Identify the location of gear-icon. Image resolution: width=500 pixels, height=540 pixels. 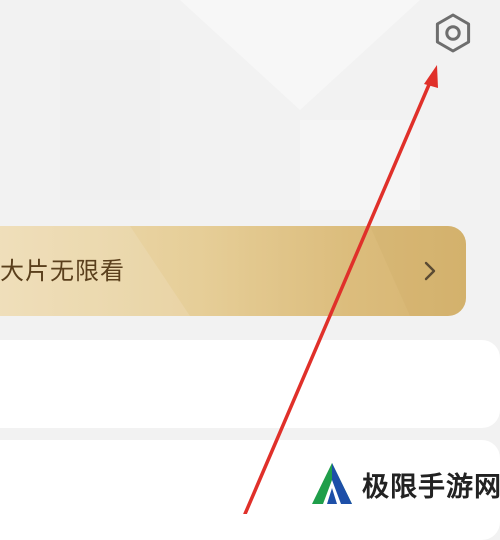
(453, 33).